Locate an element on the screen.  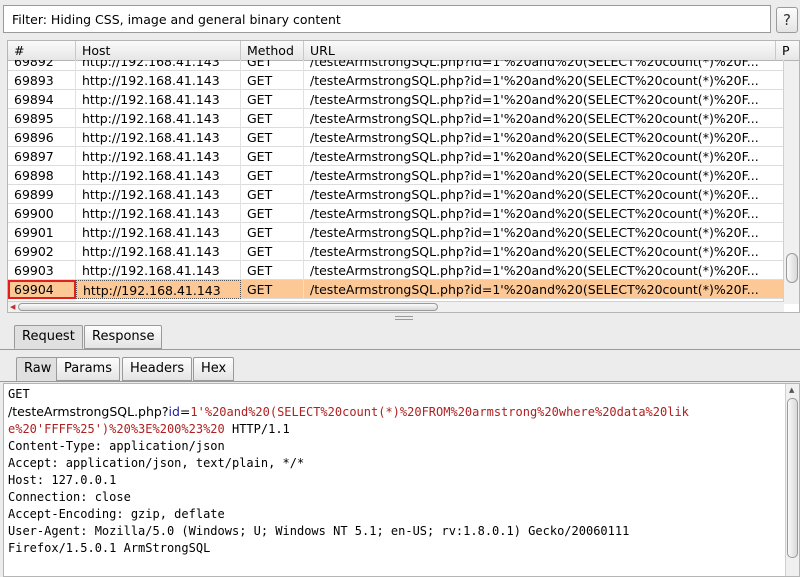
cell-number: 69896 is located at coordinates (42, 137).